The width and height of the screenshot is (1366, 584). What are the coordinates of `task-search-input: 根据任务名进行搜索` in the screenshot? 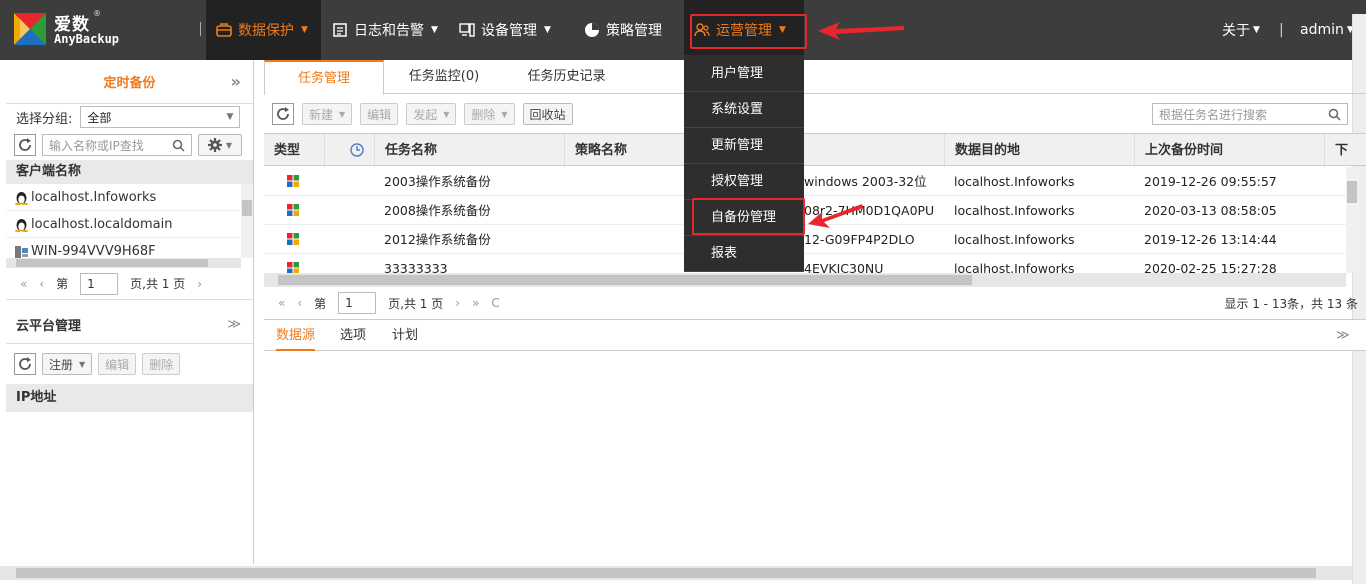 It's located at (1250, 114).